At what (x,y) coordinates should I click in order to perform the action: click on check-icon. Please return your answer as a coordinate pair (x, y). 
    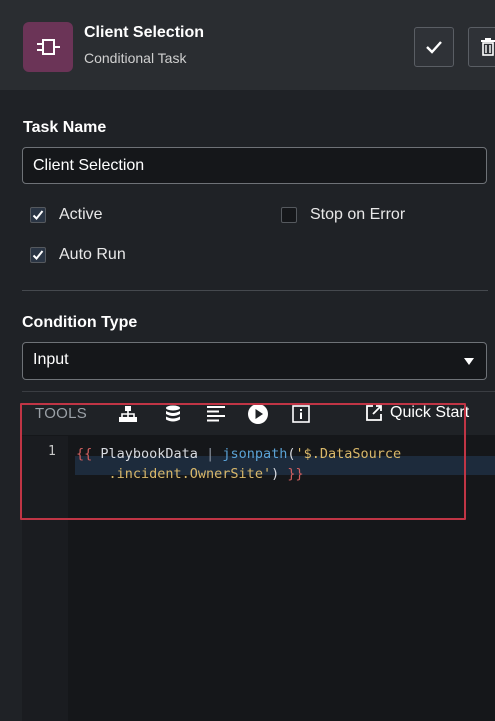
    Looking at the image, I should click on (434, 47).